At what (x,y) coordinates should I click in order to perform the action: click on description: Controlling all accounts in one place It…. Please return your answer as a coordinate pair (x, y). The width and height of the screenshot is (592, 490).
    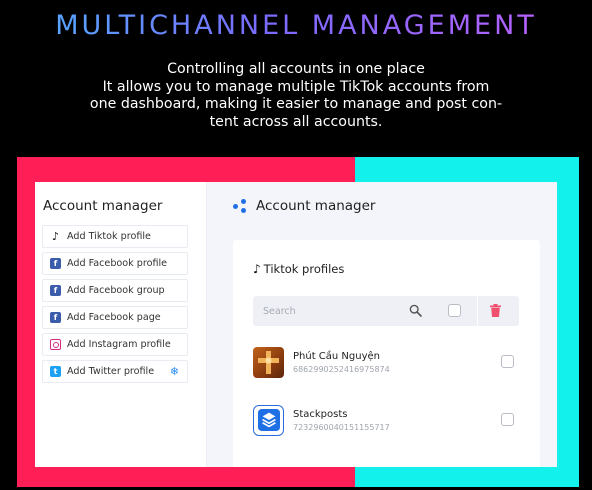
    Looking at the image, I should click on (296, 96).